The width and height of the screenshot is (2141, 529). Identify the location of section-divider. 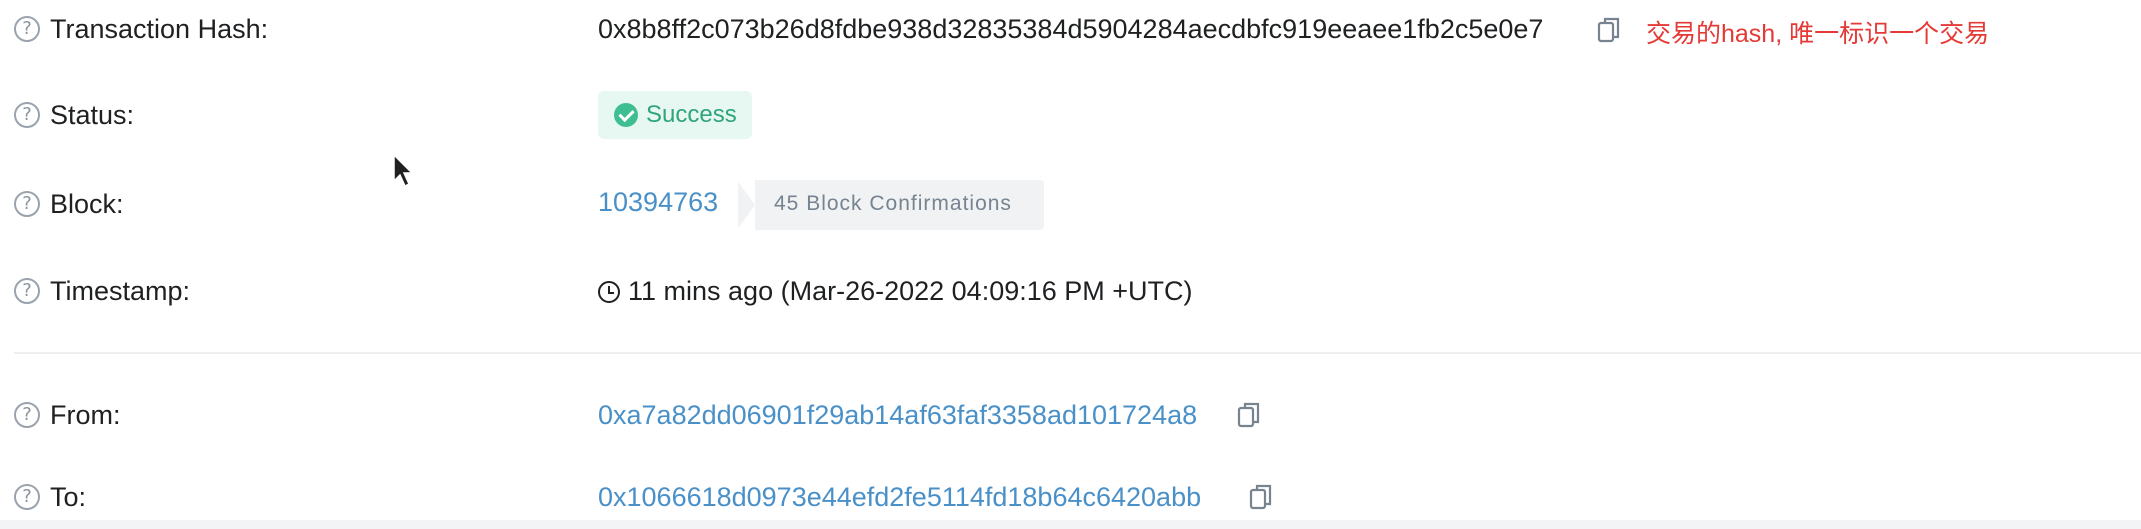
(1077, 353).